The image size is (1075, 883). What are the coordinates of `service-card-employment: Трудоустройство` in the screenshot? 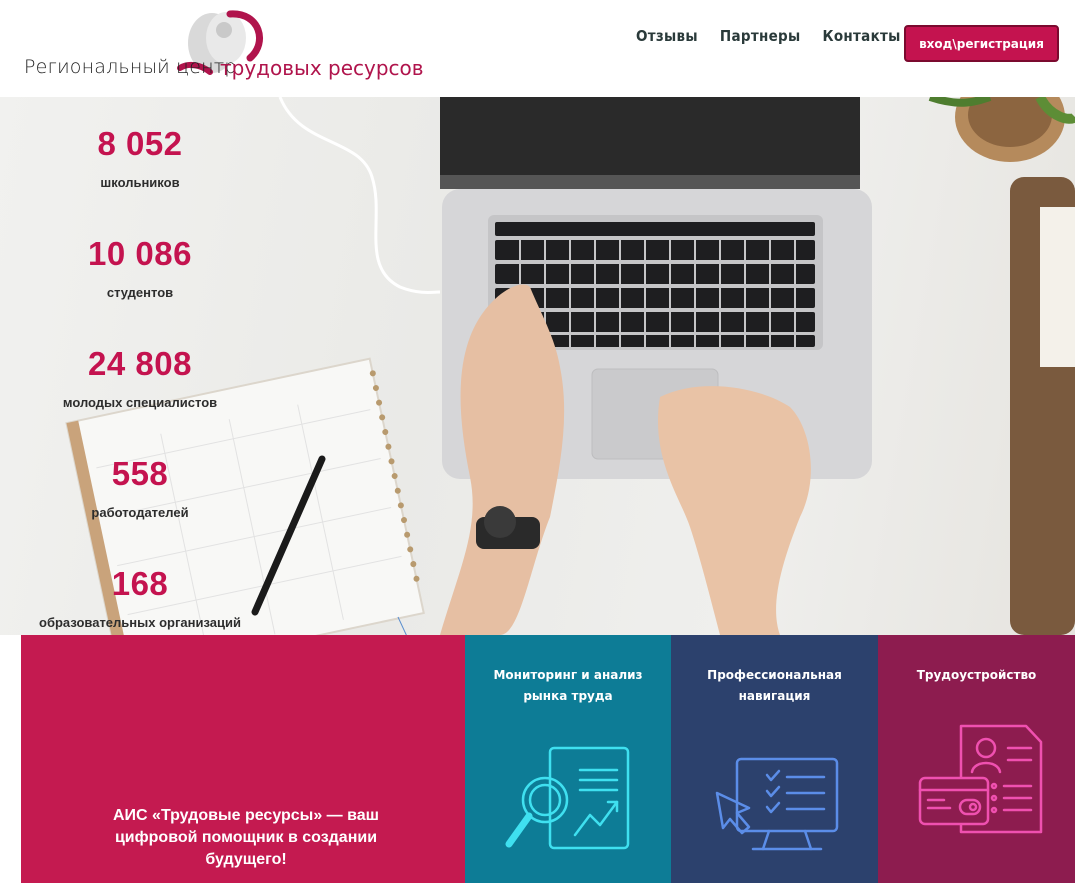 It's located at (976, 759).